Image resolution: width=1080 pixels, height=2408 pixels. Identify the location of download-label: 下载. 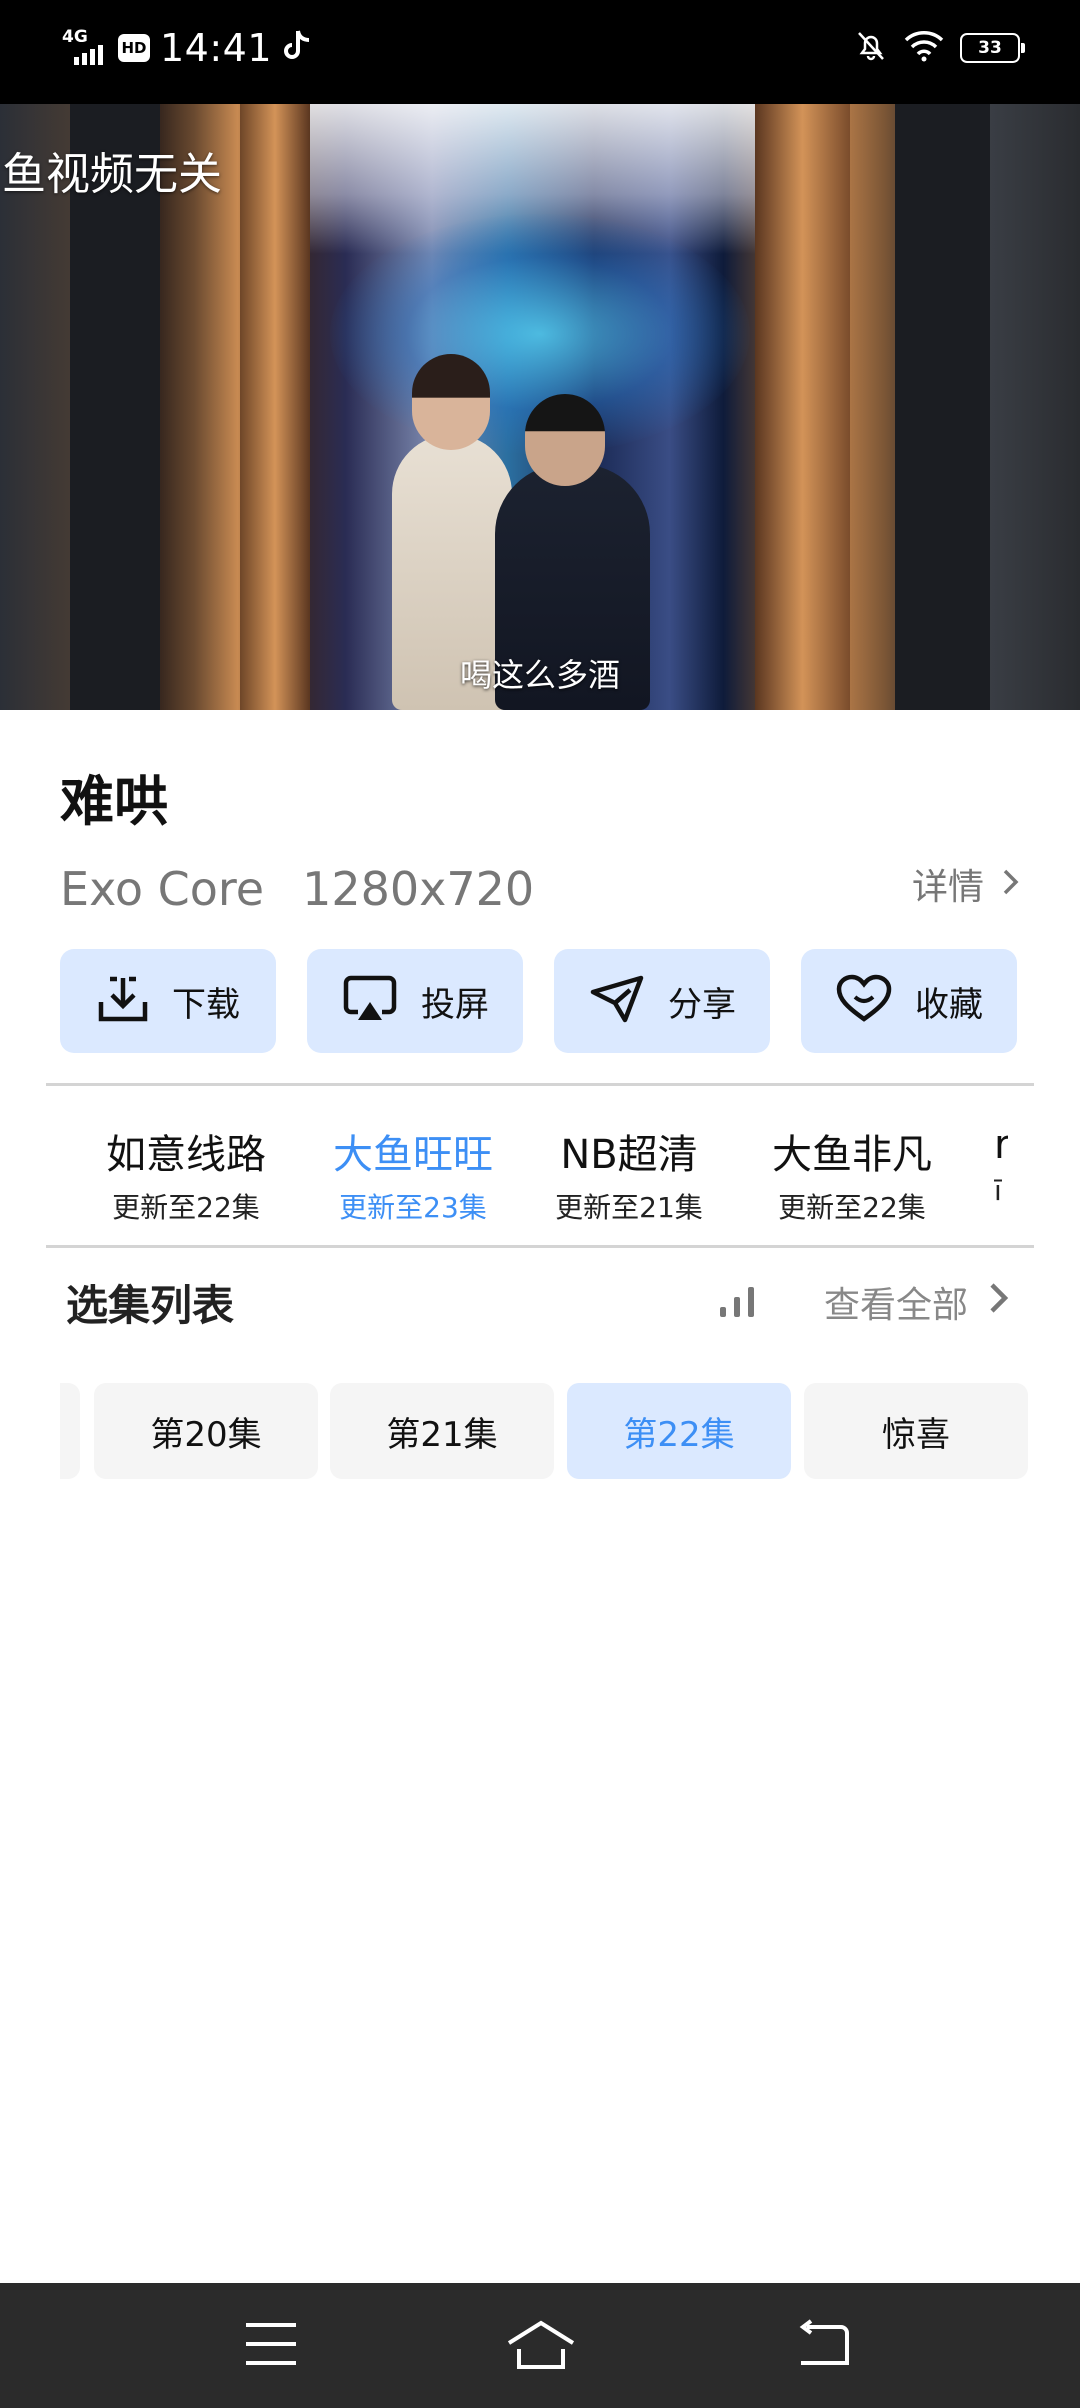
(206, 1004).